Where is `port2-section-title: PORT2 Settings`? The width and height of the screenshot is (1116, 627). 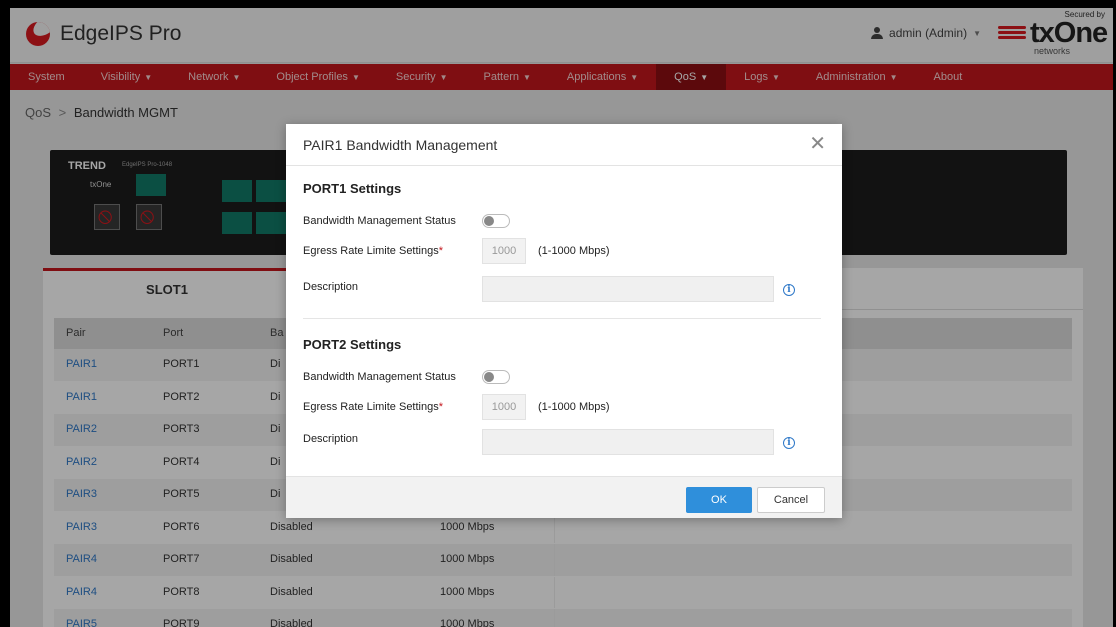
port2-section-title: PORT2 Settings is located at coordinates (352, 344).